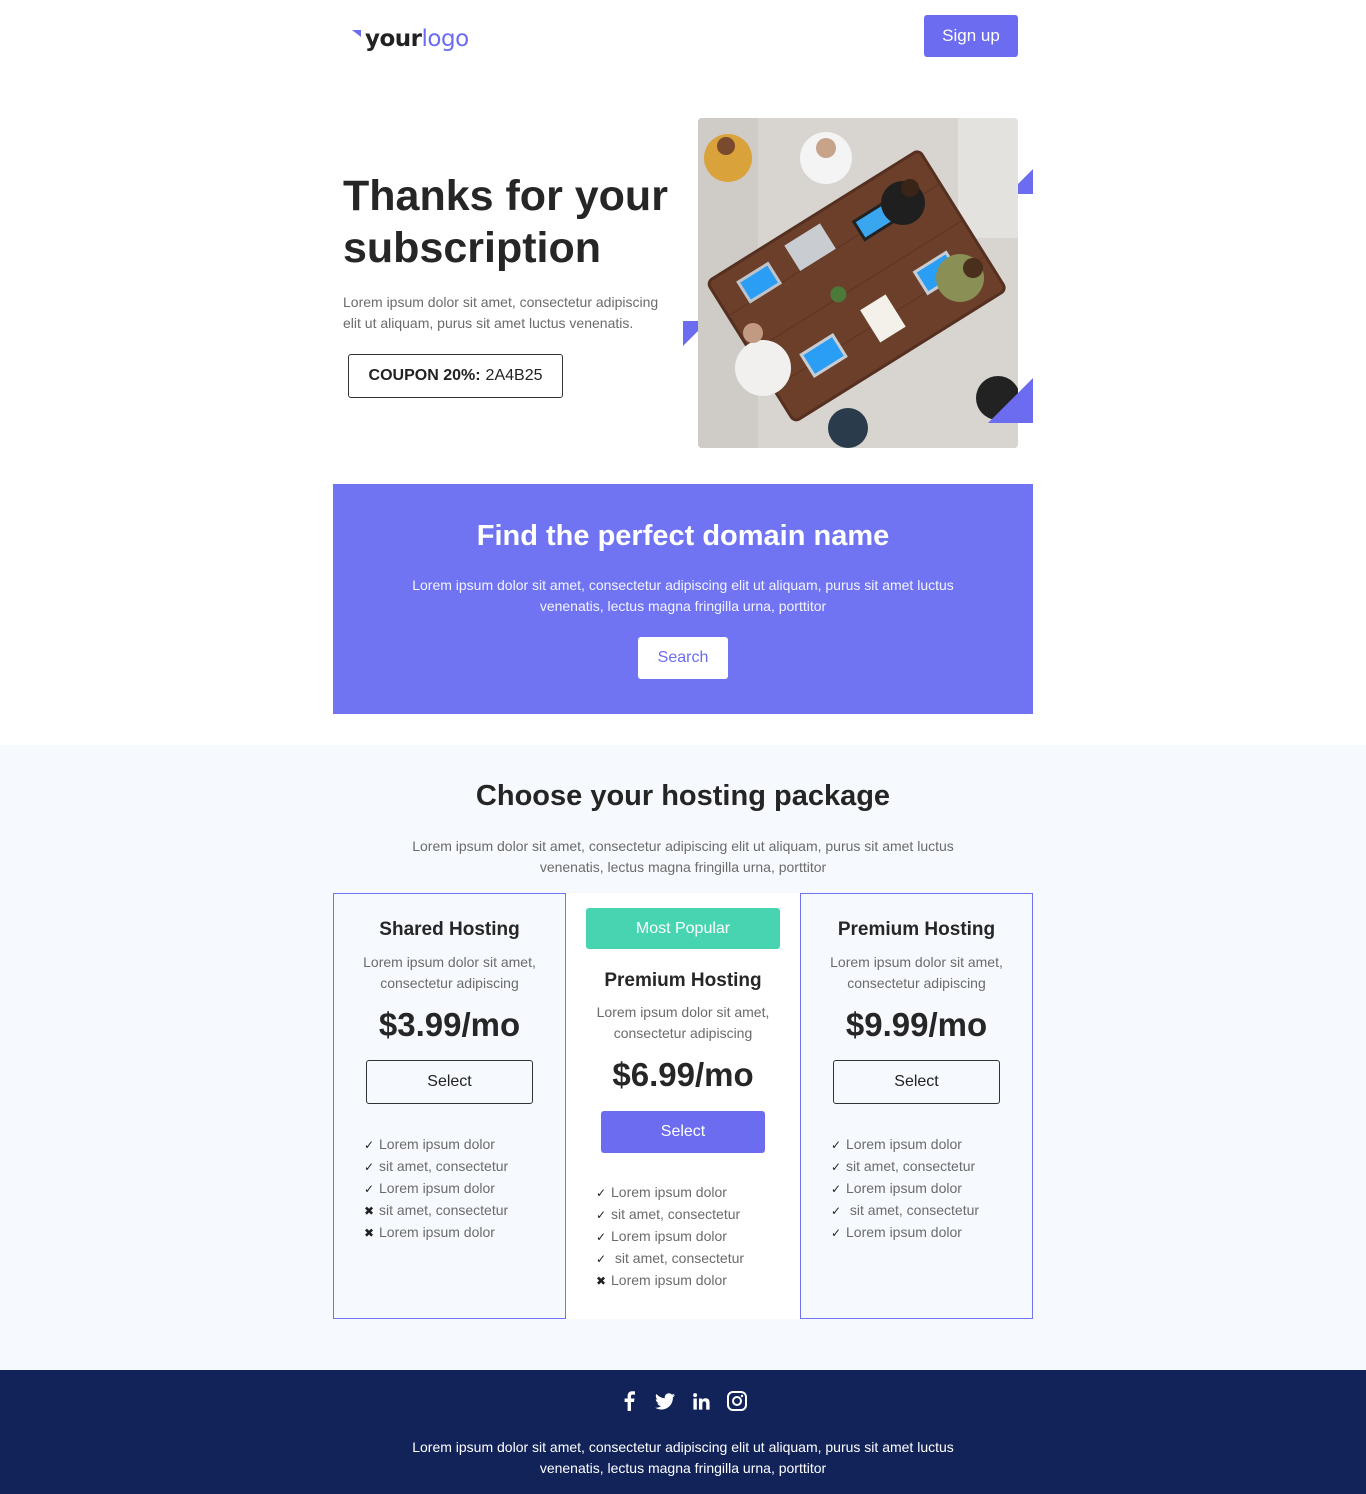 Image resolution: width=1366 pixels, height=1494 pixels. What do you see at coordinates (737, 1401) in the screenshot?
I see `instagram-icon` at bounding box center [737, 1401].